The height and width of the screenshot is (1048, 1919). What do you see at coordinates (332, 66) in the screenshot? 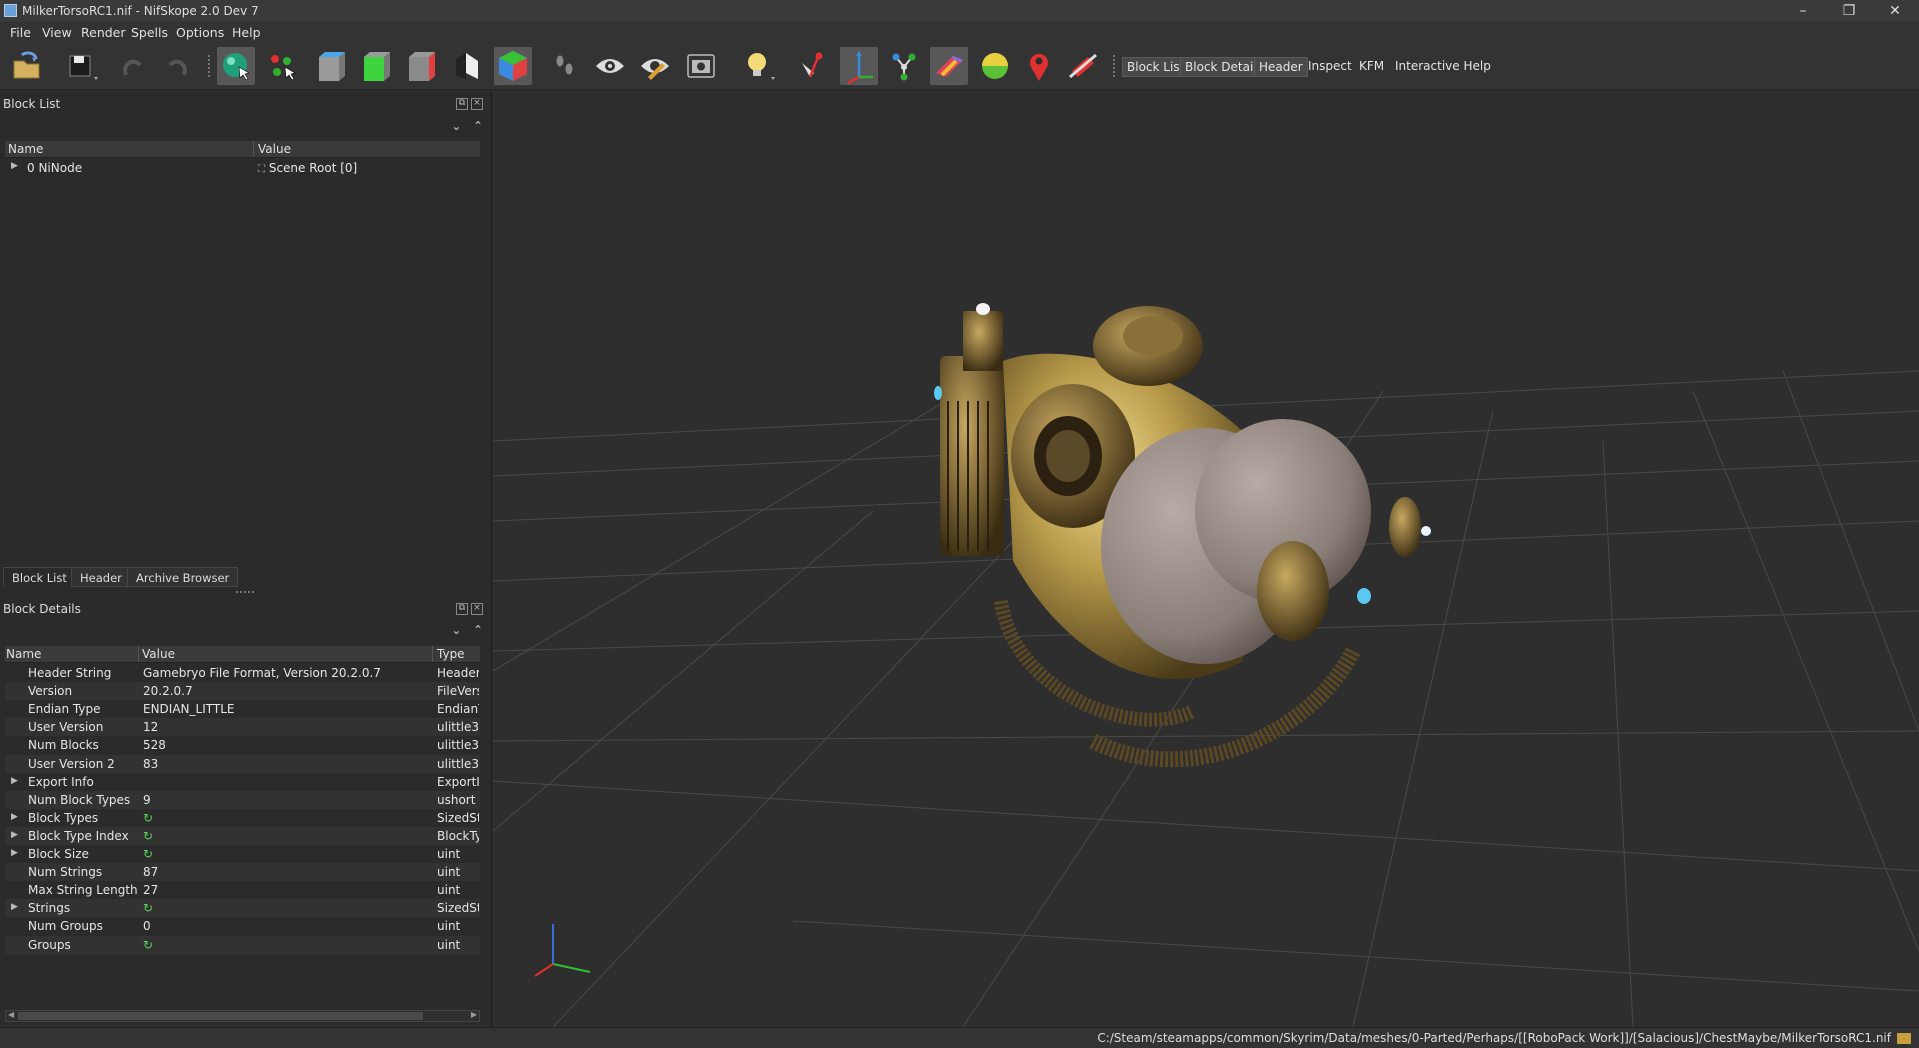
I see `view-front-icon` at bounding box center [332, 66].